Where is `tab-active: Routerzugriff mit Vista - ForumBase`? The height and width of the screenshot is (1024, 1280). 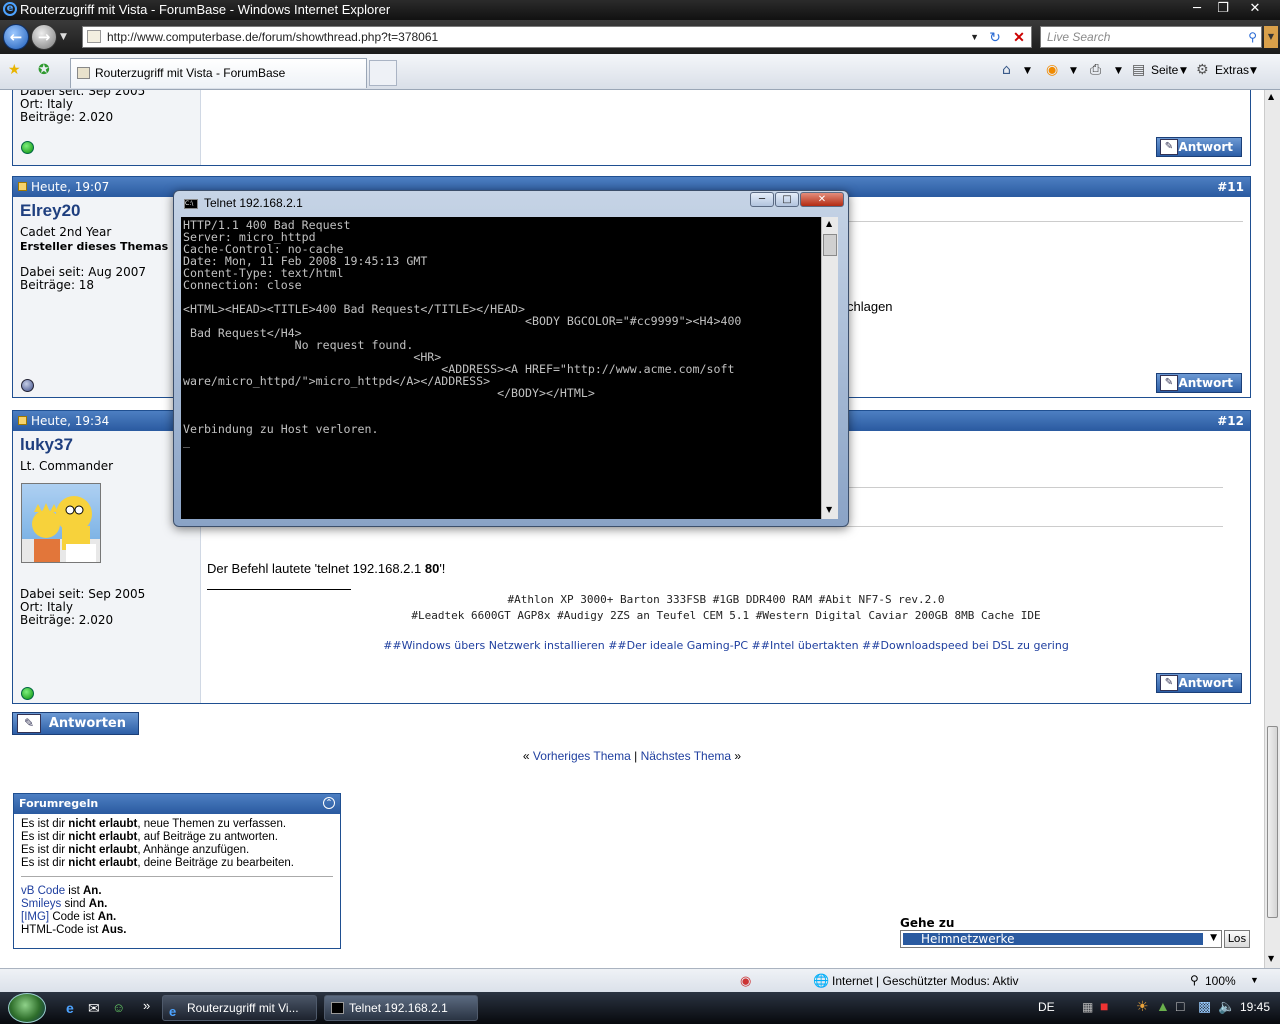
tab-active: Routerzugriff mit Vista - ForumBase is located at coordinates (218, 73).